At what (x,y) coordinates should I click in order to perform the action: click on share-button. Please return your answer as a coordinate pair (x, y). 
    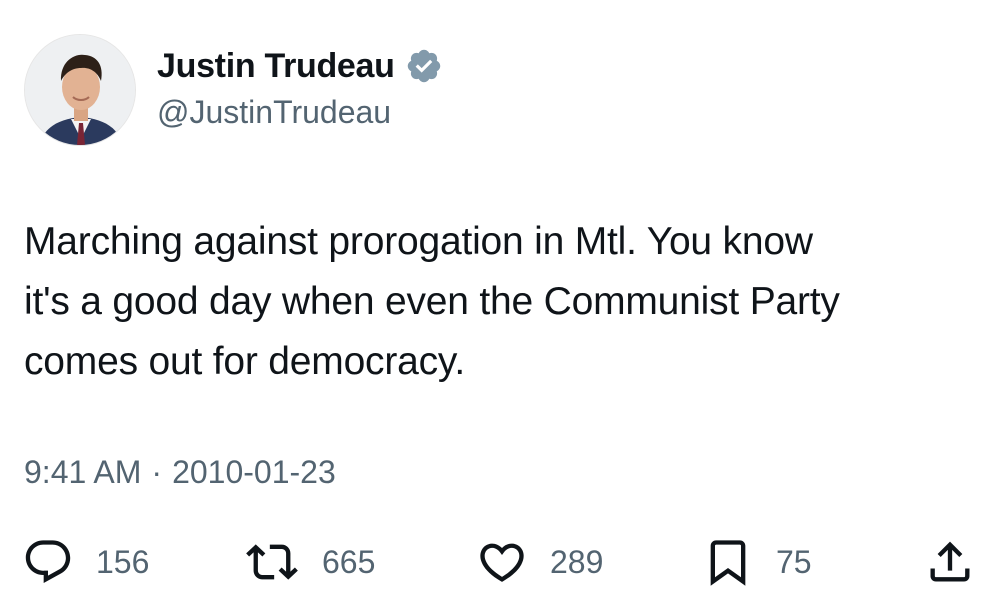
    Looking at the image, I should click on (950, 562).